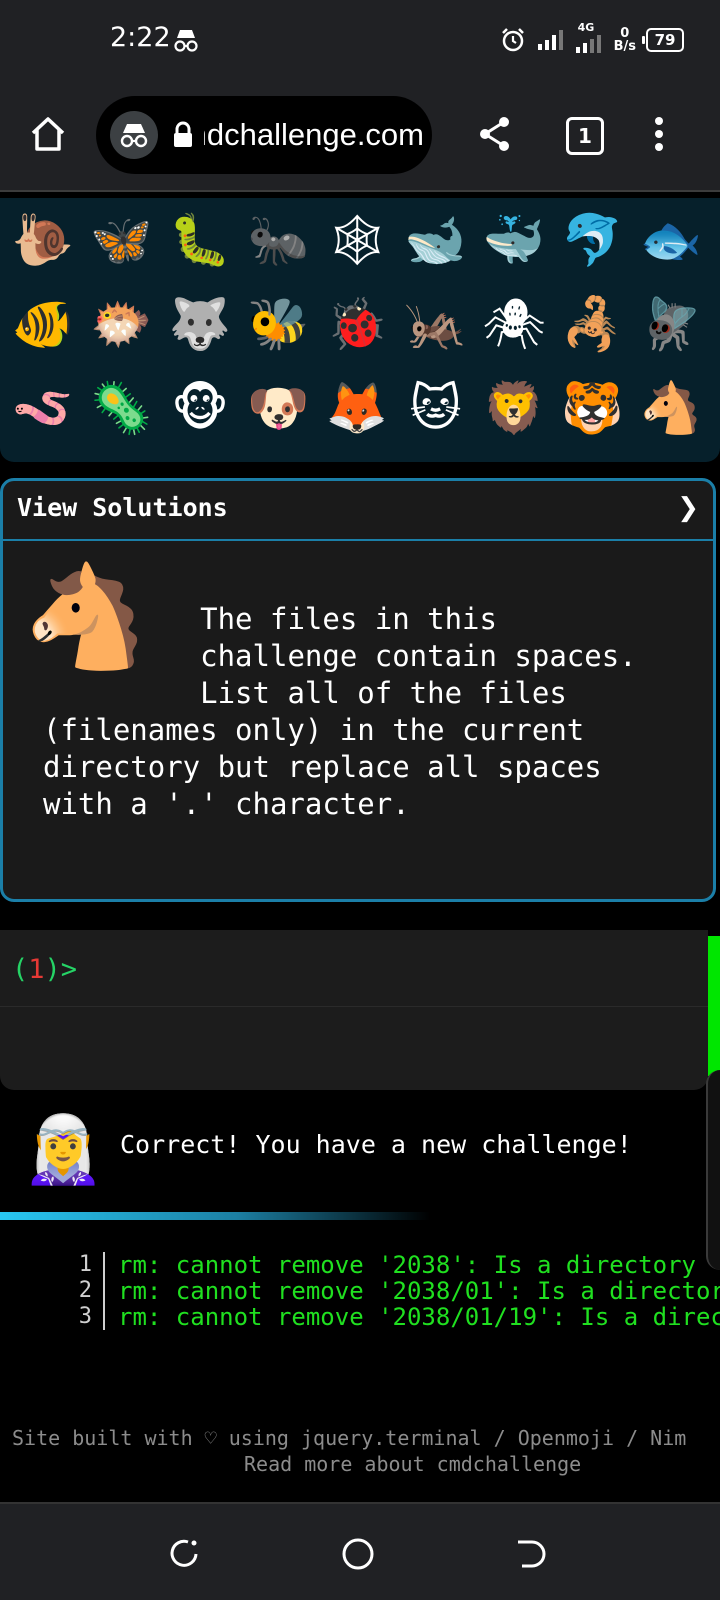 The image size is (720, 1600). What do you see at coordinates (593, 240) in the screenshot?
I see `dolphin-icon: 🐬` at bounding box center [593, 240].